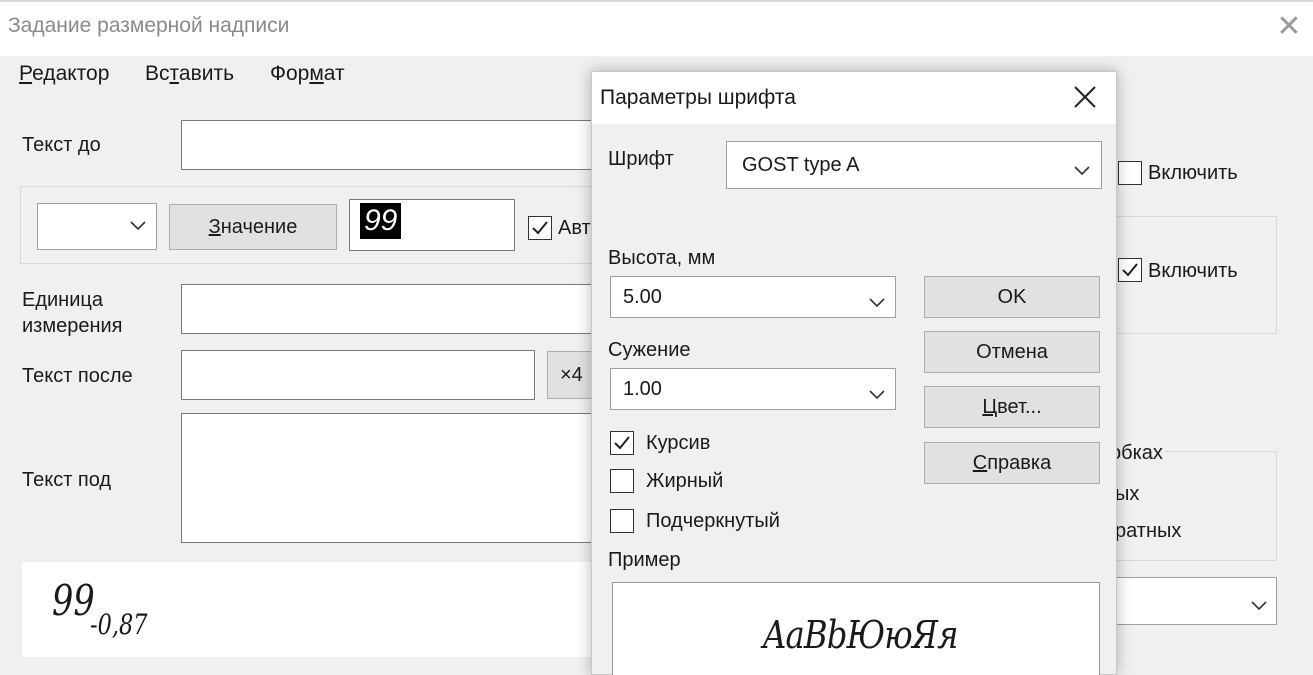 The image size is (1313, 675). Describe the element at coordinates (1193, 271) in the screenshot. I see `enable2-label: Включить` at that location.